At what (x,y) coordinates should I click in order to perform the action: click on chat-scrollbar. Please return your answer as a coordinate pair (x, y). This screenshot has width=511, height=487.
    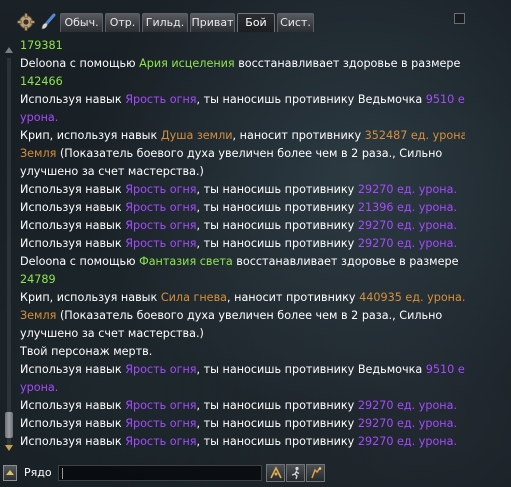
    Looking at the image, I should click on (9, 248).